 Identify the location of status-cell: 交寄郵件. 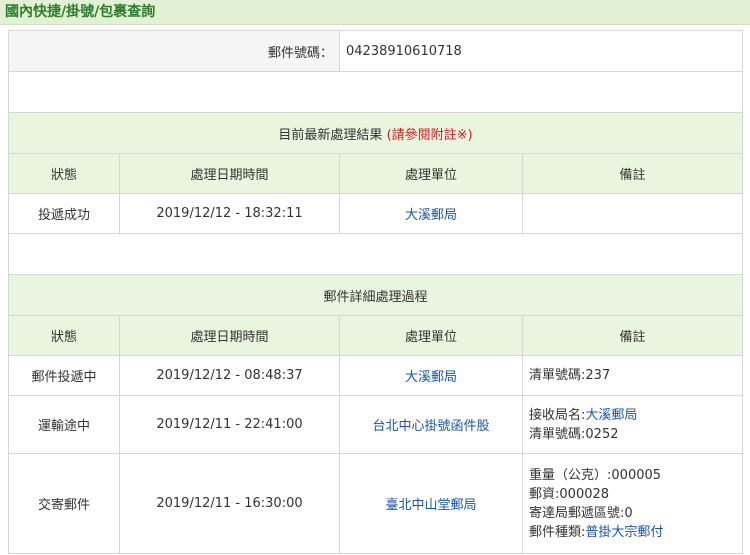
(64, 503).